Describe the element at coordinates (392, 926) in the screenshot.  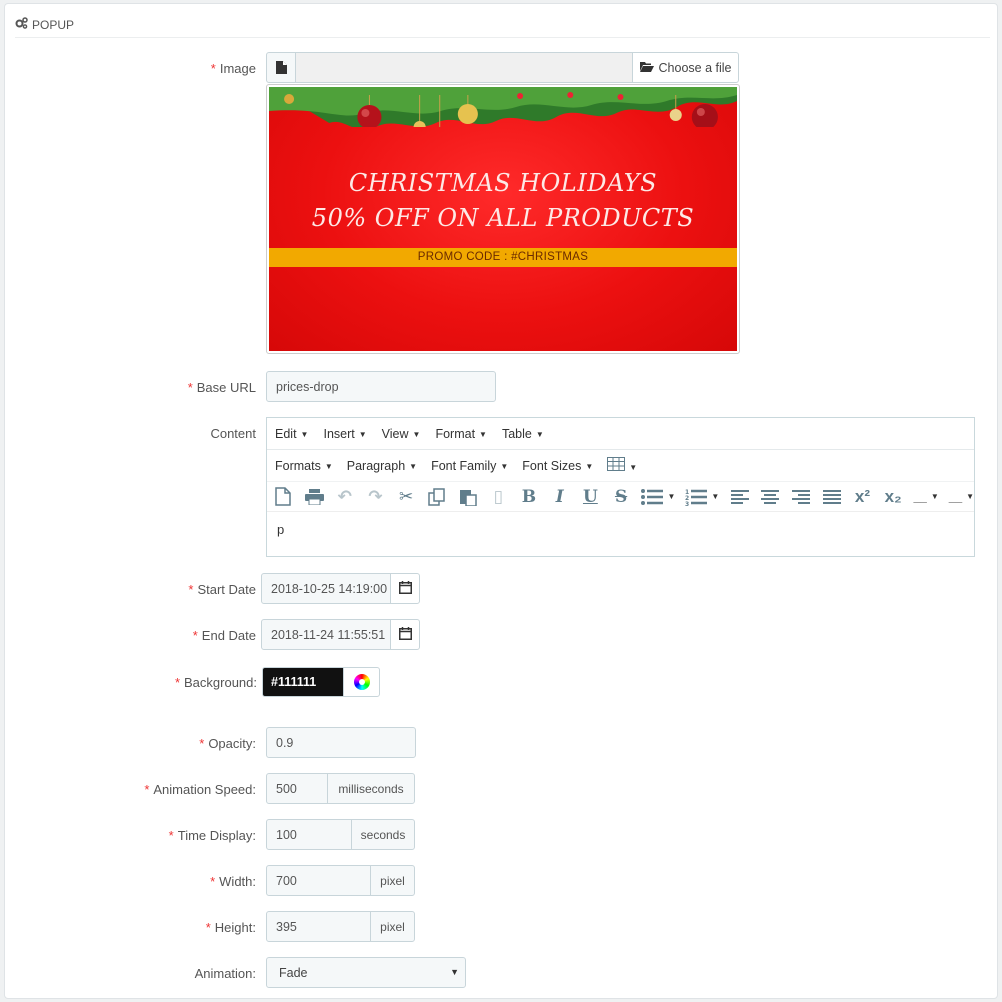
I see `height-unit: pixel` at that location.